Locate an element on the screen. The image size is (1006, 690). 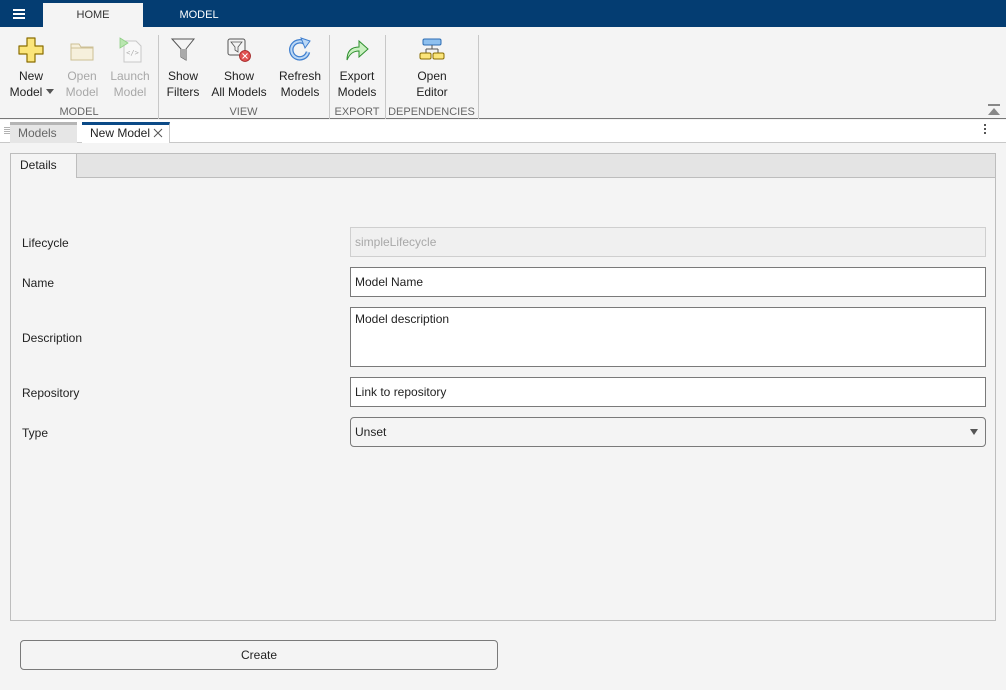
show-filters-label-2: Filters is located at coordinates (183, 92).